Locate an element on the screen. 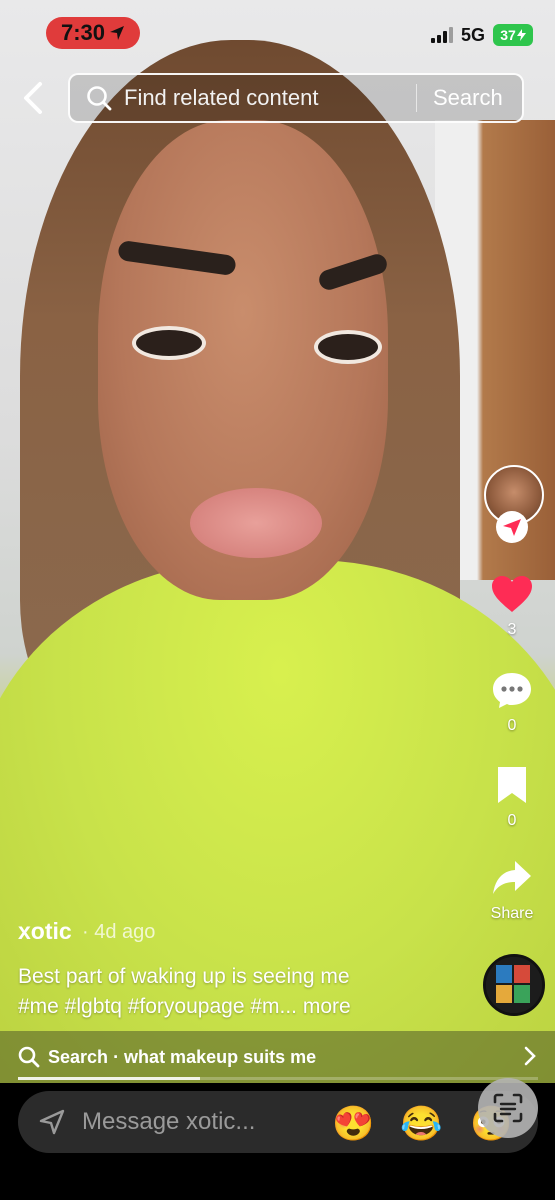 The image size is (555, 1200). send-arrow-icon is located at coordinates (512, 527).